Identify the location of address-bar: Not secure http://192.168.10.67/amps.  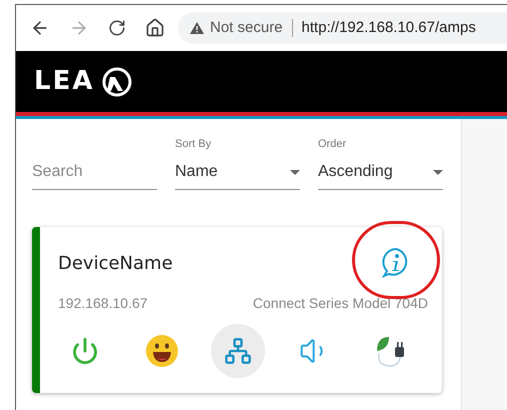
(342, 28).